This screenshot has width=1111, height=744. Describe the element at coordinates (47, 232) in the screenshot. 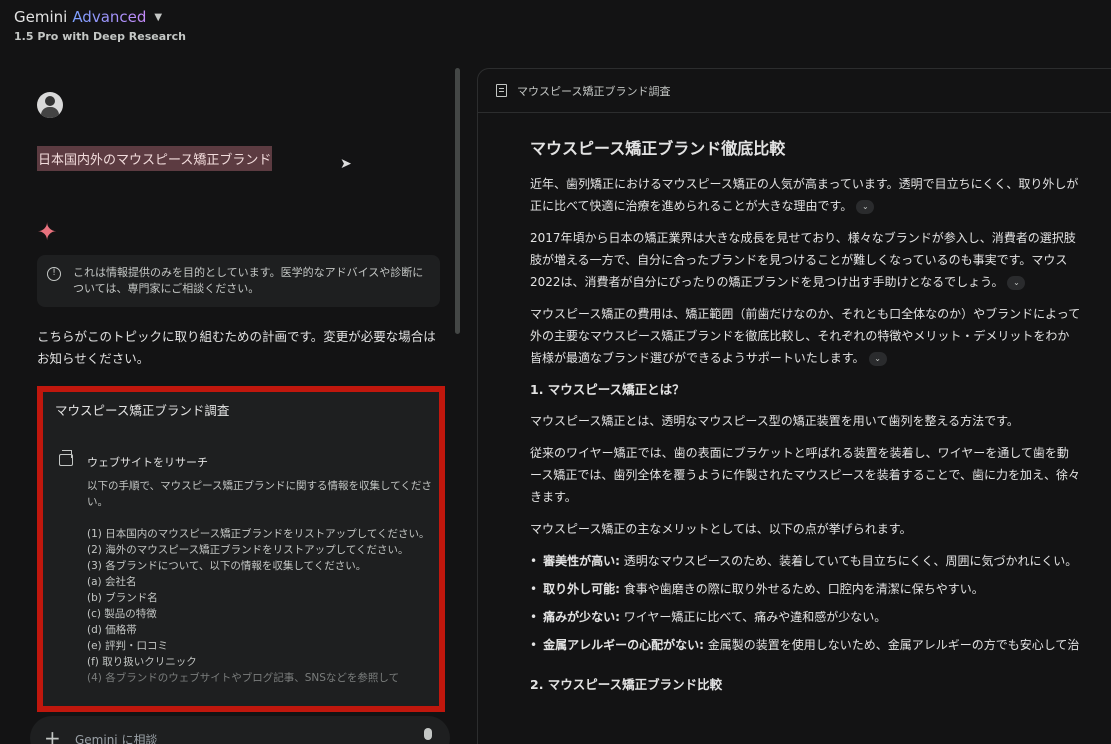

I see `gemini-sparkle-icon: ✦` at that location.